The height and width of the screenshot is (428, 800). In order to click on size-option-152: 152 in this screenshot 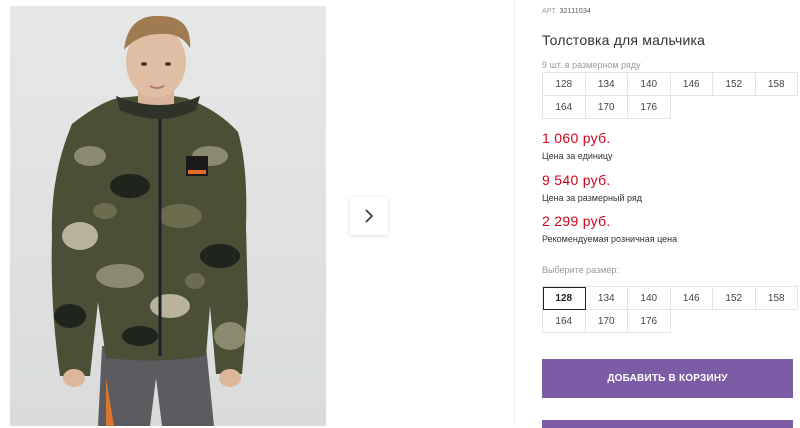, I will do `click(734, 298)`.